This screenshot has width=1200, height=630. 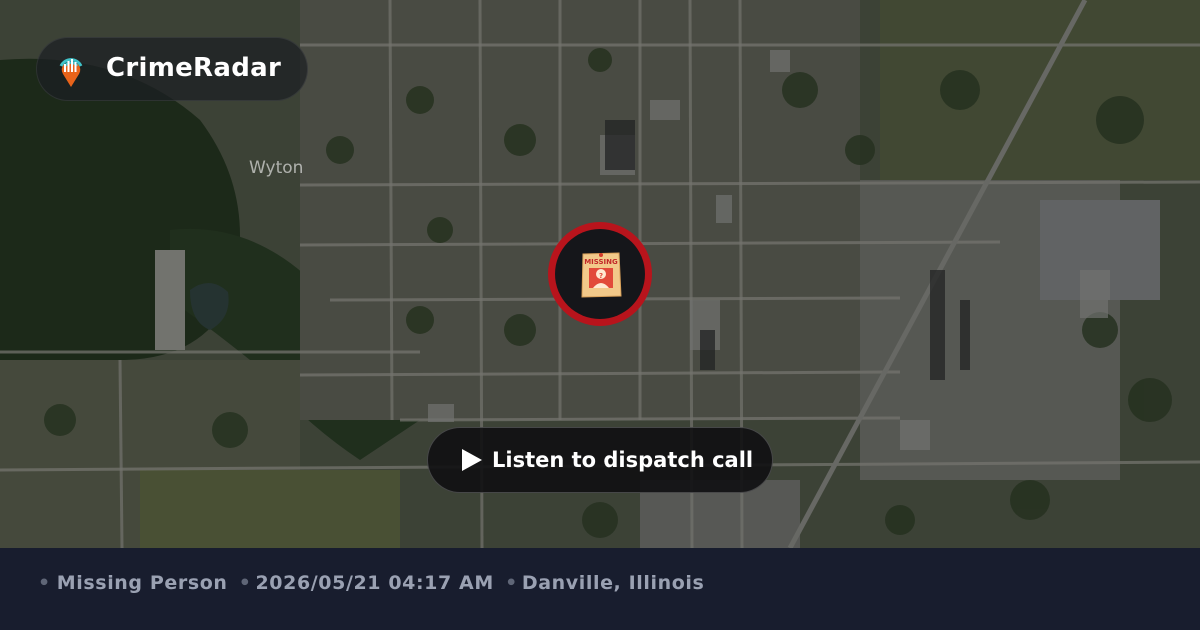 I want to click on incident-datetime: 2026/05/21 04:17 AM, so click(x=374, y=583).